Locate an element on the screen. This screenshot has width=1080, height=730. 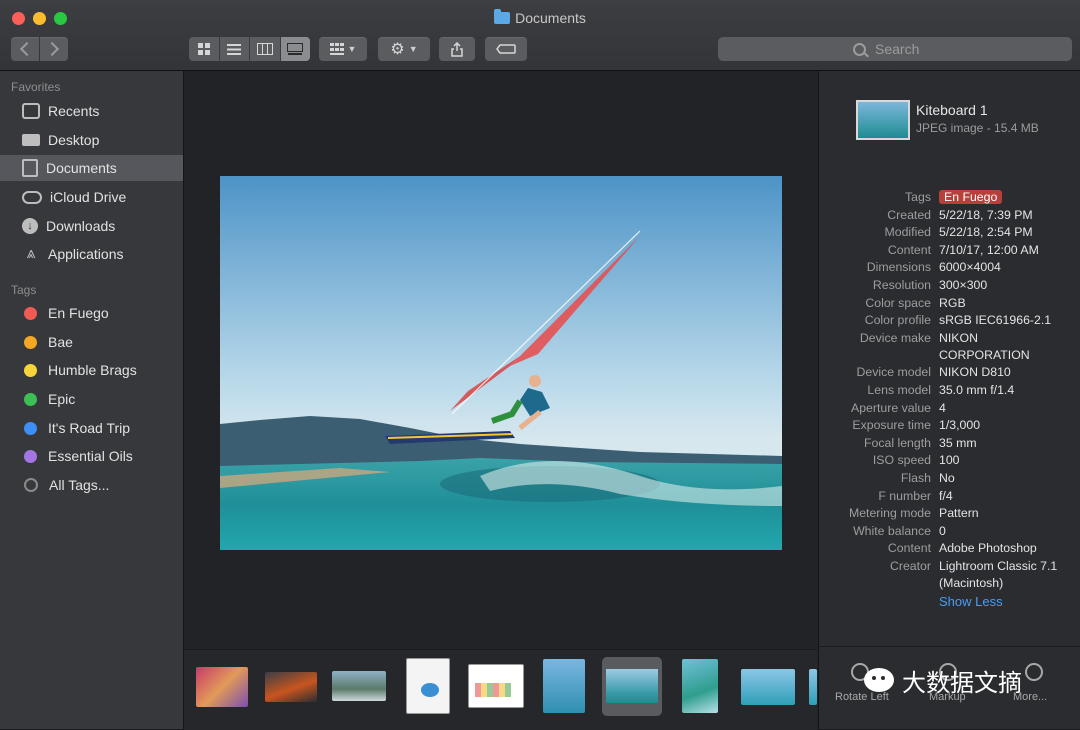
sidebar-item-recents: Recents is located at coordinates (91, 111).